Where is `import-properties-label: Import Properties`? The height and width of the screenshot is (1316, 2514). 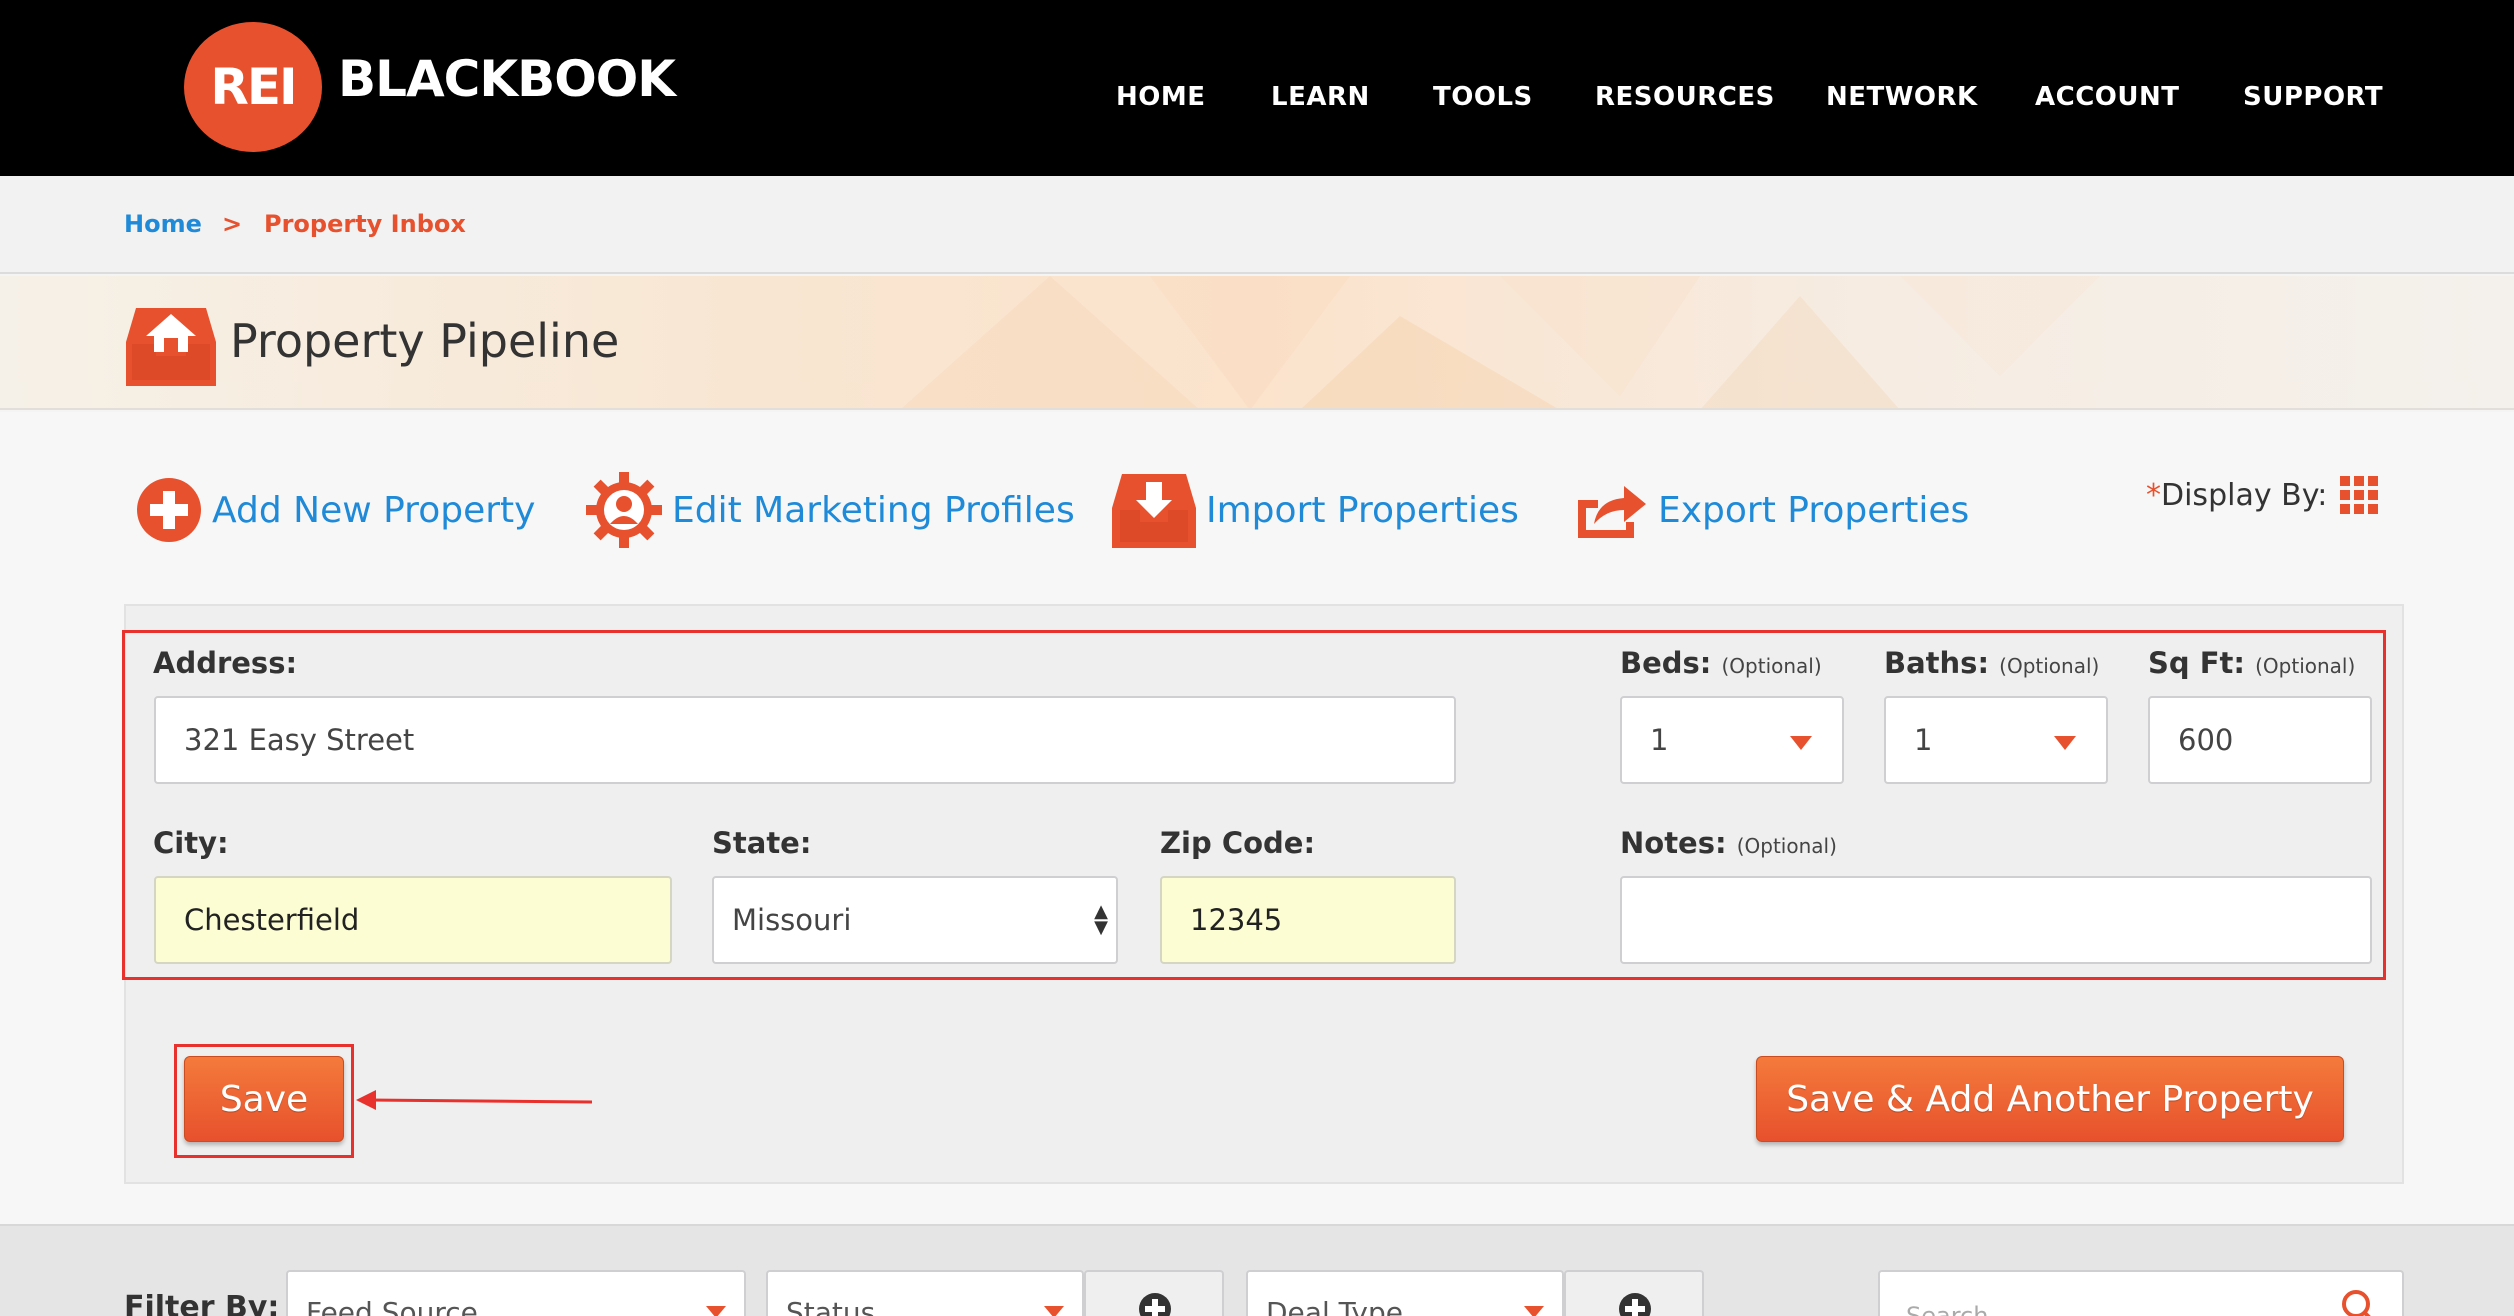 import-properties-label: Import Properties is located at coordinates (1362, 510).